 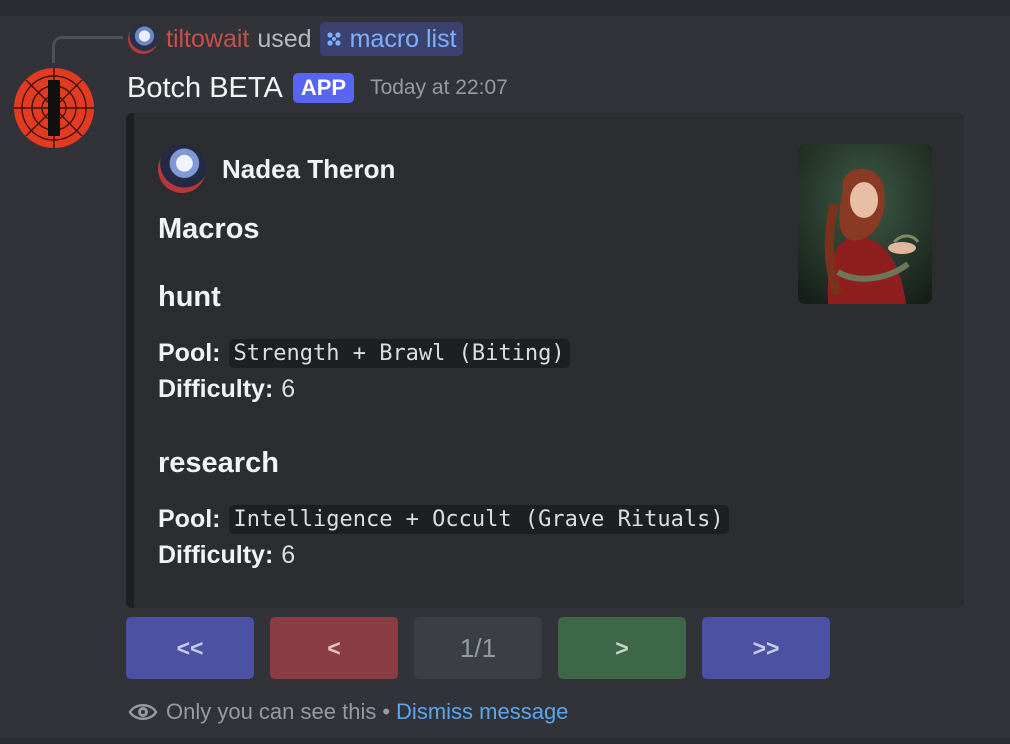 What do you see at coordinates (399, 353) in the screenshot?
I see `pool-value: Strength + Brawl (Biting)` at bounding box center [399, 353].